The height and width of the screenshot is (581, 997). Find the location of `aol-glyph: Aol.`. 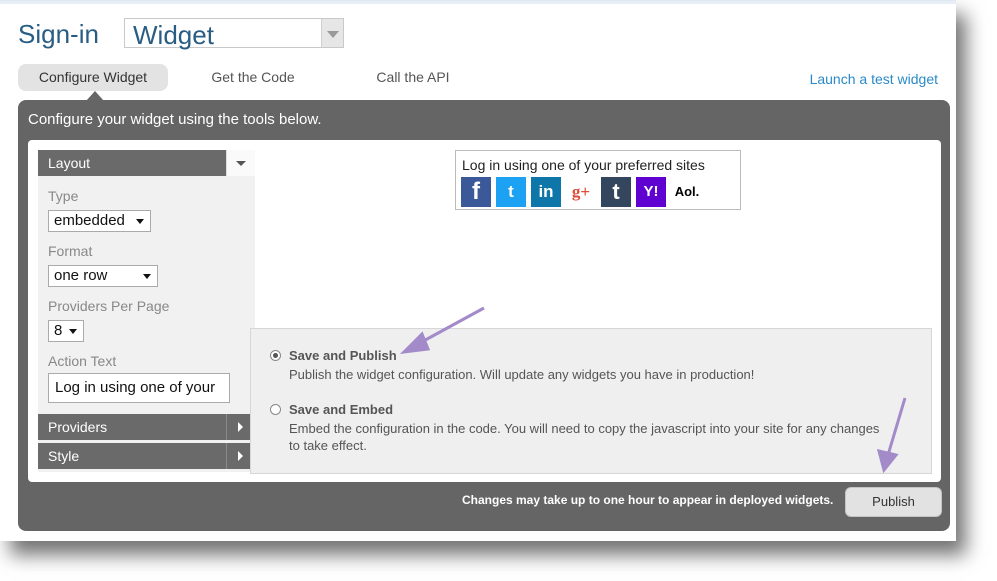

aol-glyph: Aol. is located at coordinates (687, 192).